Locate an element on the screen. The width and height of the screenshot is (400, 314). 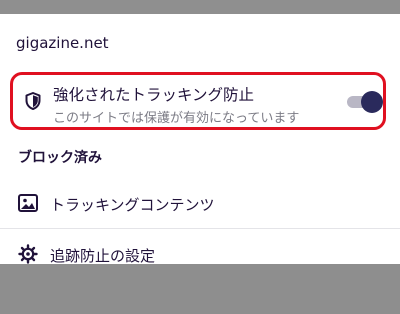
divider is located at coordinates (200, 228).